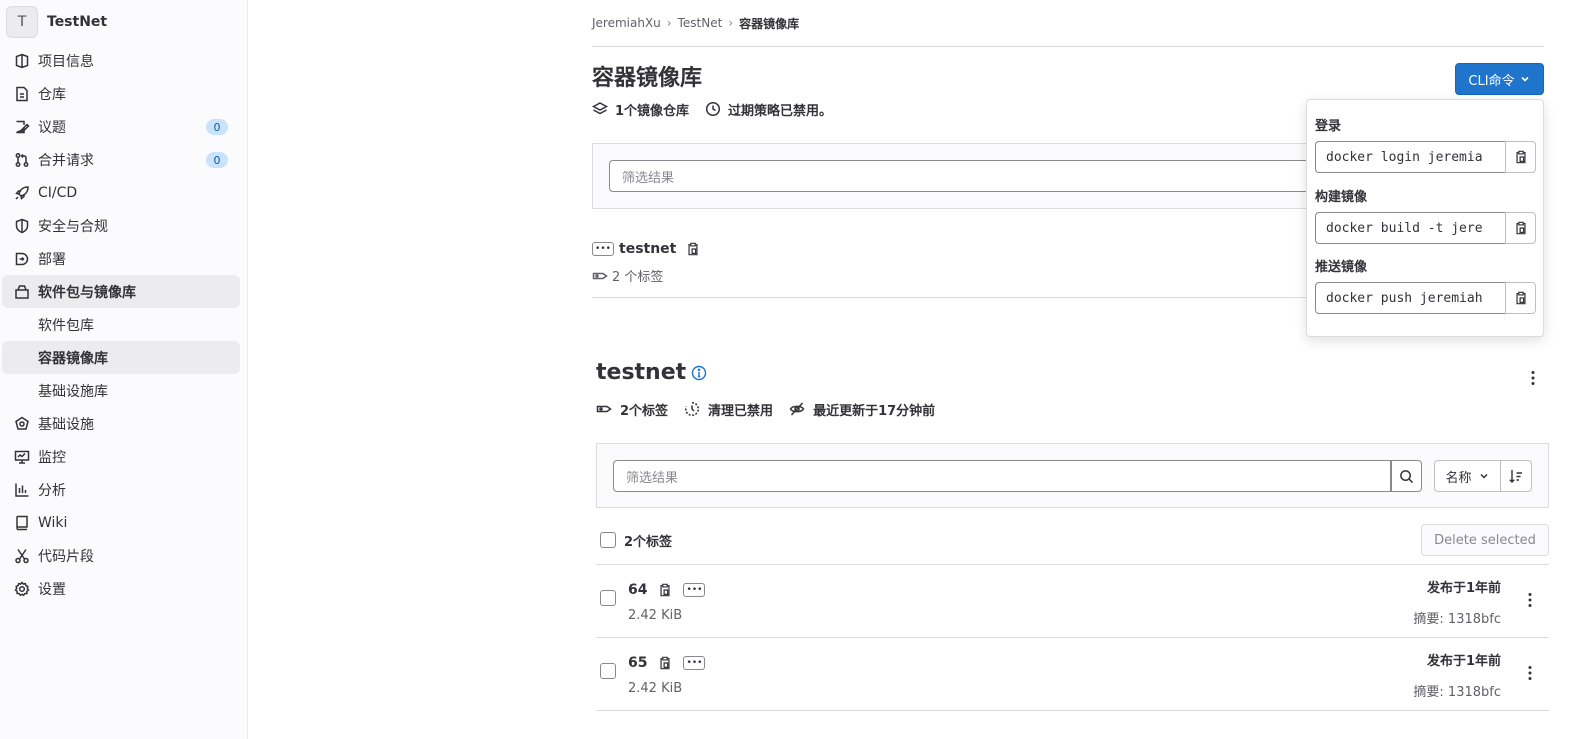 This screenshot has width=1577, height=739. Describe the element at coordinates (121, 225) in the screenshot. I see `sidebar-item-security: 安全与合规` at that location.